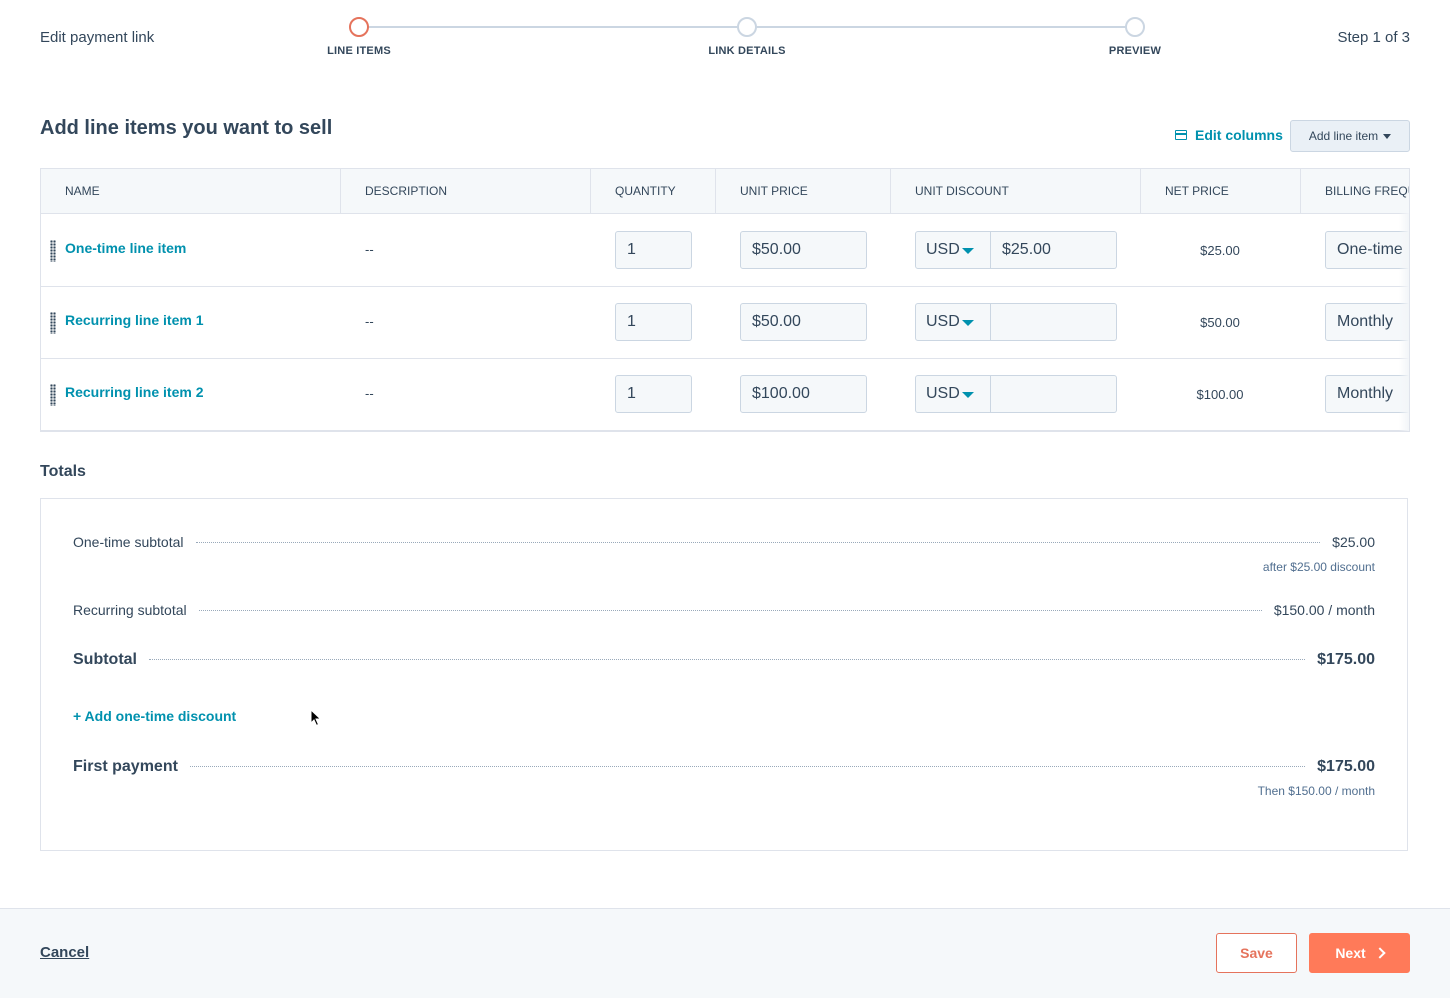 The image size is (1450, 998). Describe the element at coordinates (1316, 791) in the screenshot. I see `first-payment-note: Then $150.00 / month` at that location.